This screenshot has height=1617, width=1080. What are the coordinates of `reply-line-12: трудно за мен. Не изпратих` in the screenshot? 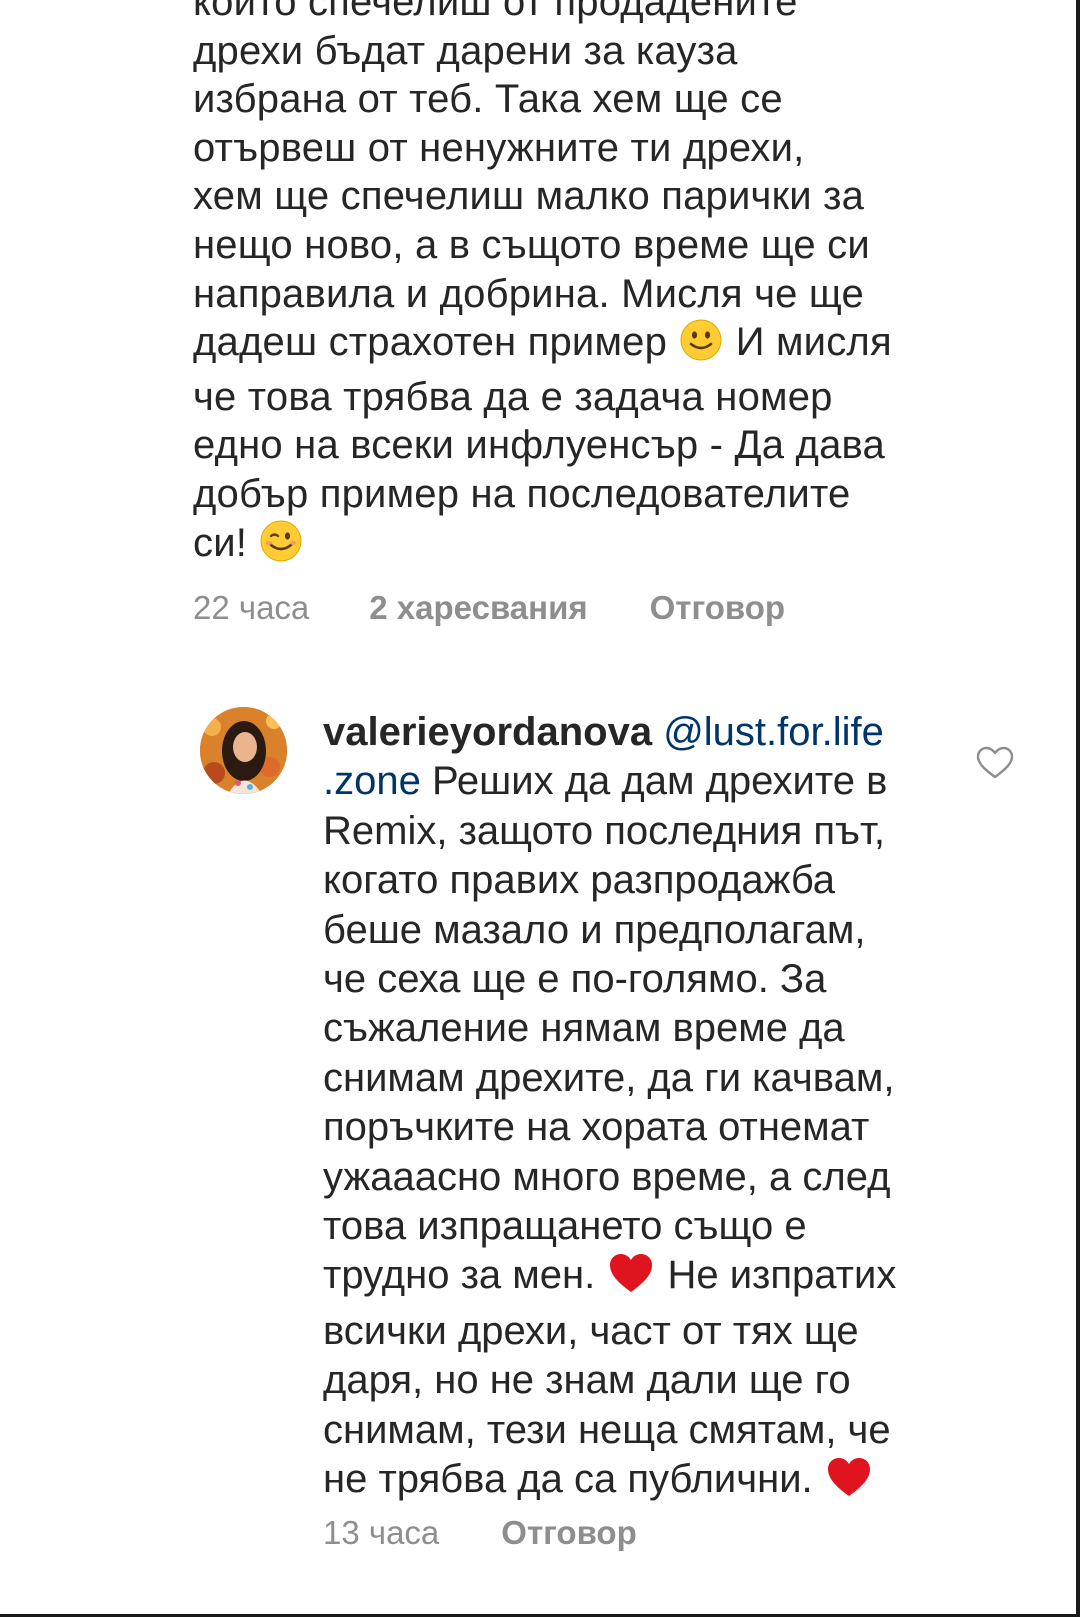 It's located at (623, 1278).